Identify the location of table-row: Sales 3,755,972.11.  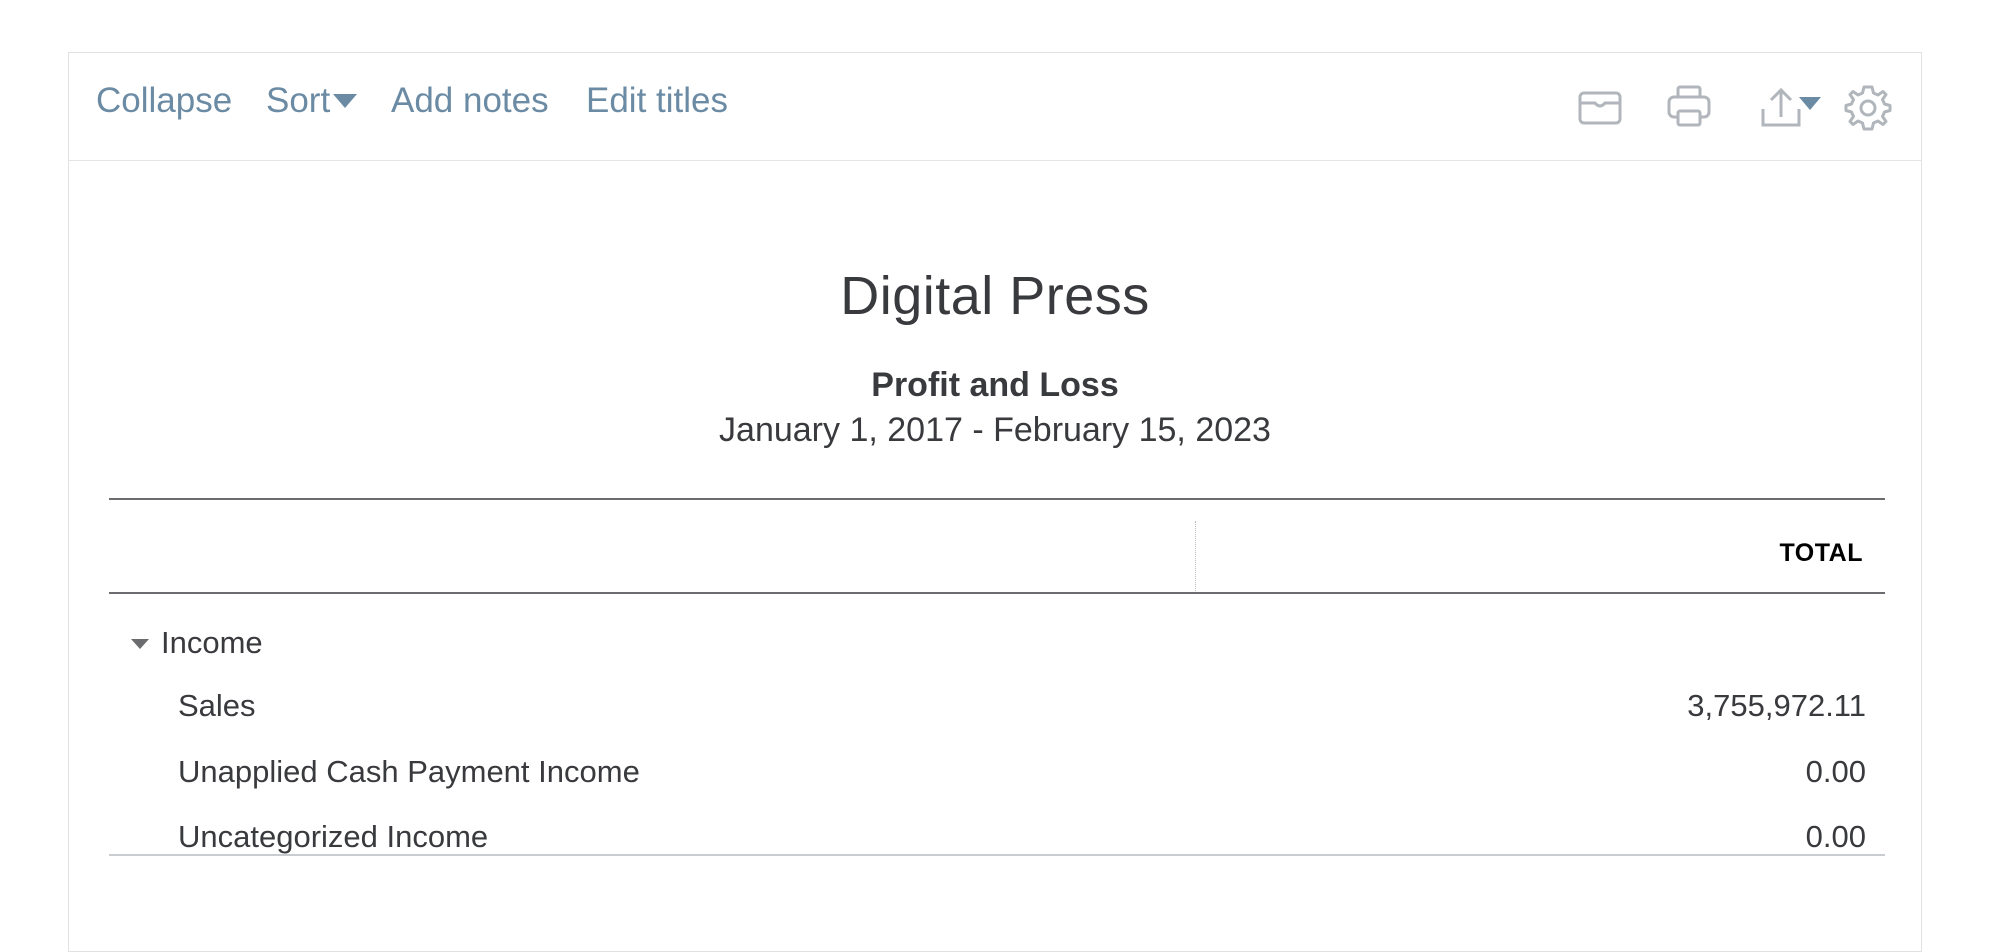
(997, 708).